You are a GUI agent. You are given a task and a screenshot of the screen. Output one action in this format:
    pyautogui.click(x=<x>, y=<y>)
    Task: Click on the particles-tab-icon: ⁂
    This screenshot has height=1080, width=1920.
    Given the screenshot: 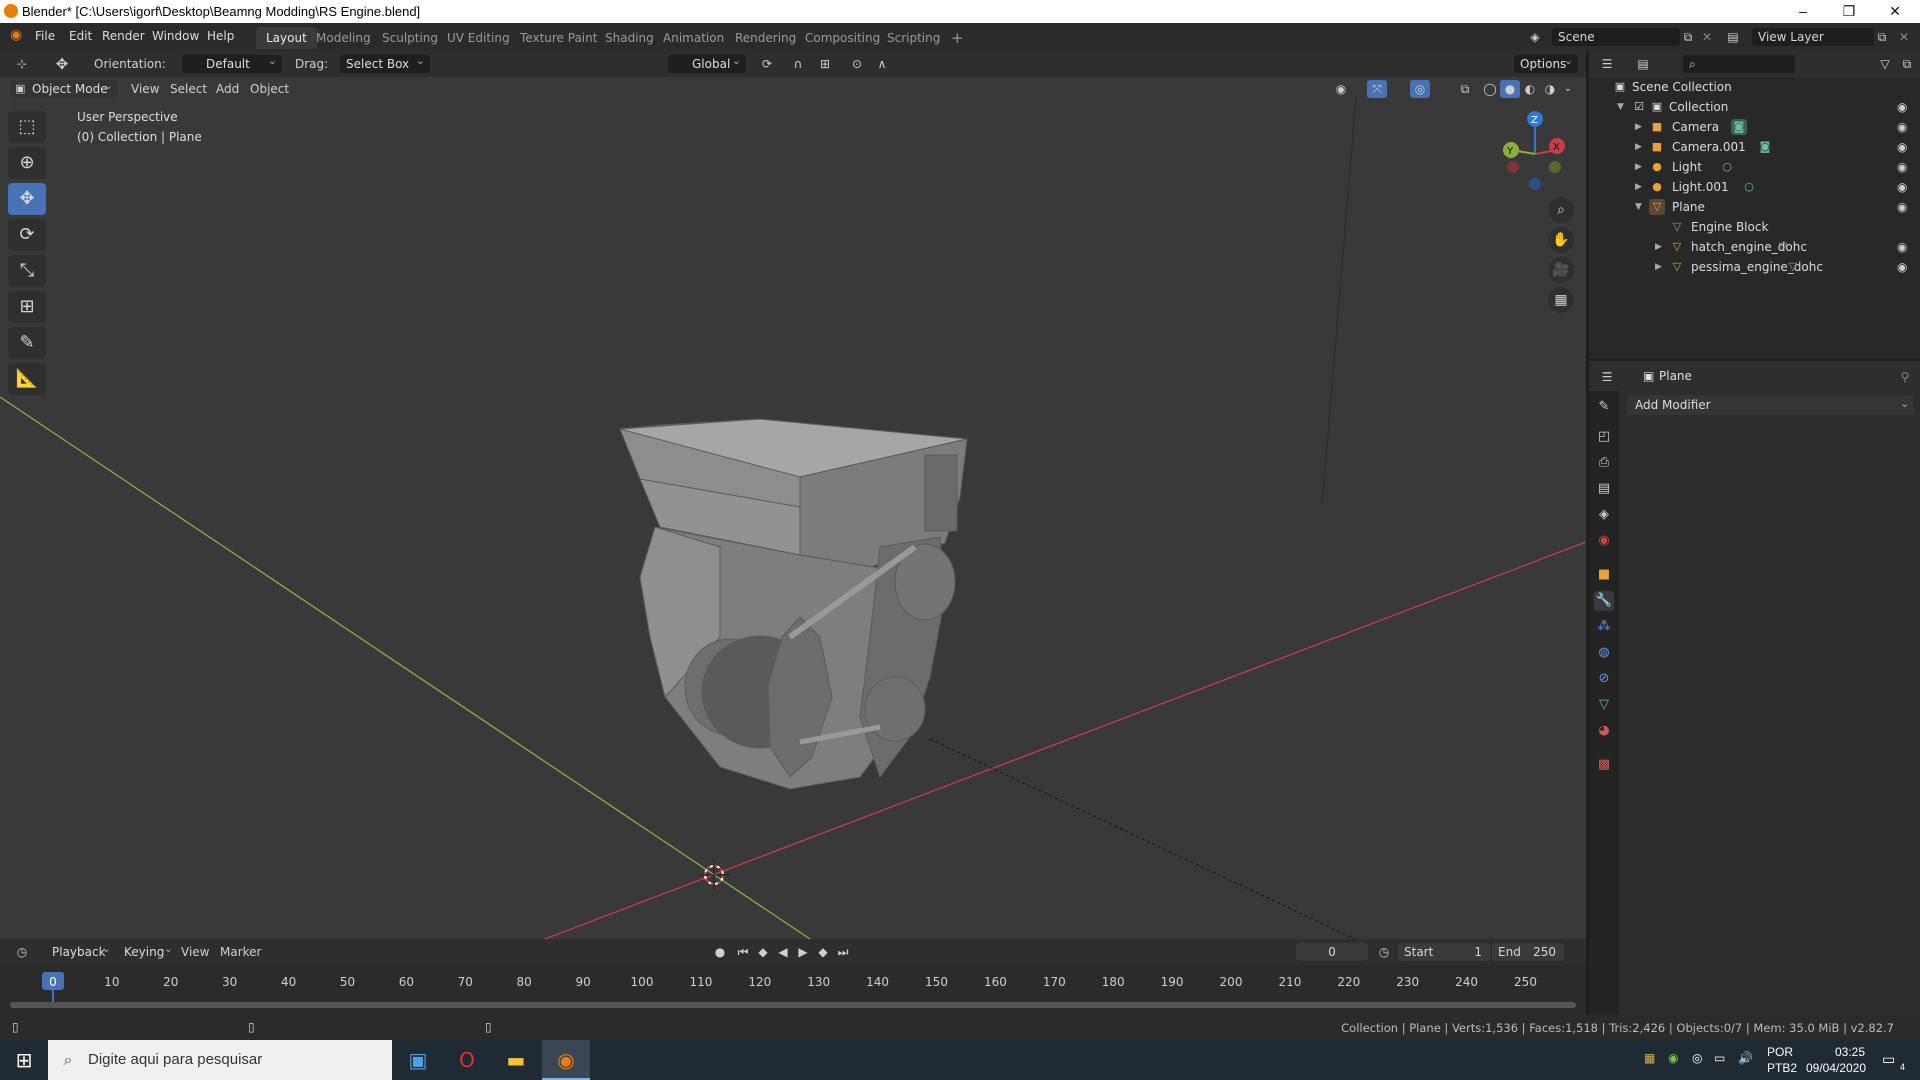 What is the action you would take?
    pyautogui.click(x=1604, y=627)
    